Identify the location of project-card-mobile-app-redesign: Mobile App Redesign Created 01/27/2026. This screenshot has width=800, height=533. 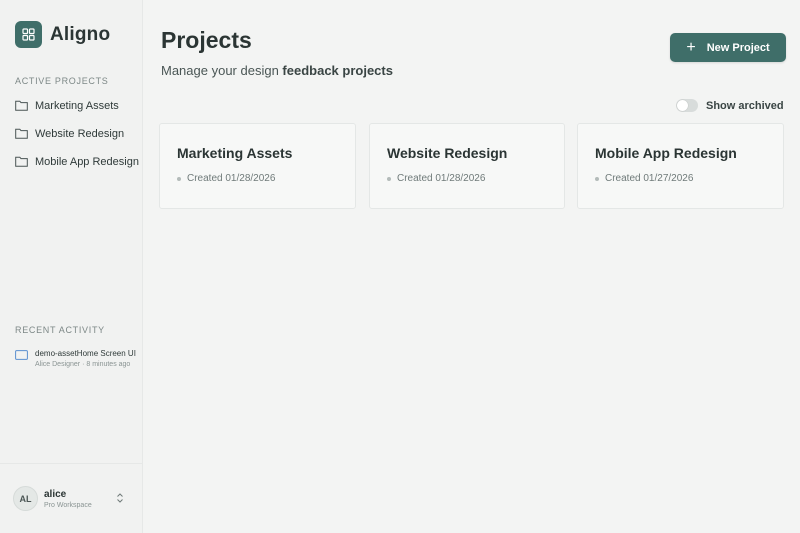
(680, 166).